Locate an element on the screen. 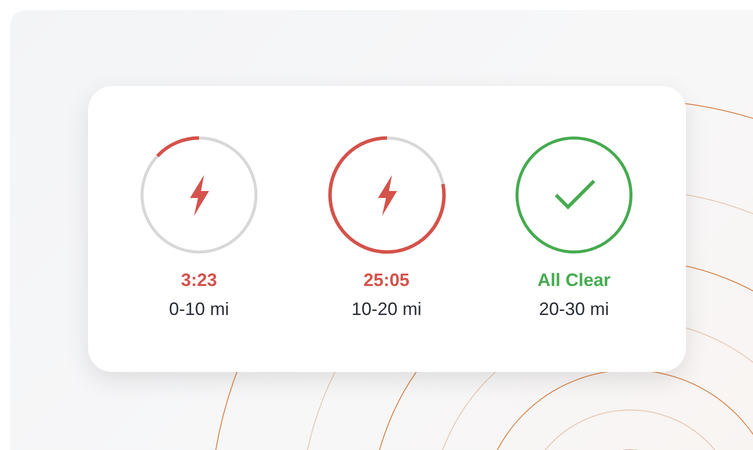 The width and height of the screenshot is (753, 450). distance-range: 10-20 mi is located at coordinates (386, 309).